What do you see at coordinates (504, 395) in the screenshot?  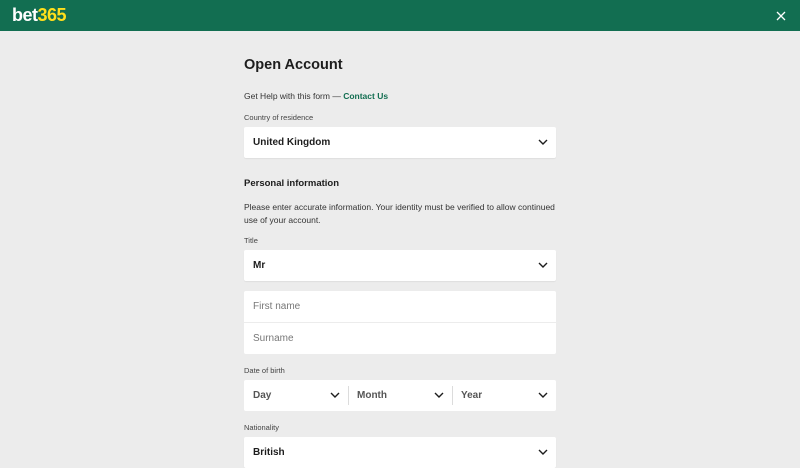 I see `dob-year-select: Year` at bounding box center [504, 395].